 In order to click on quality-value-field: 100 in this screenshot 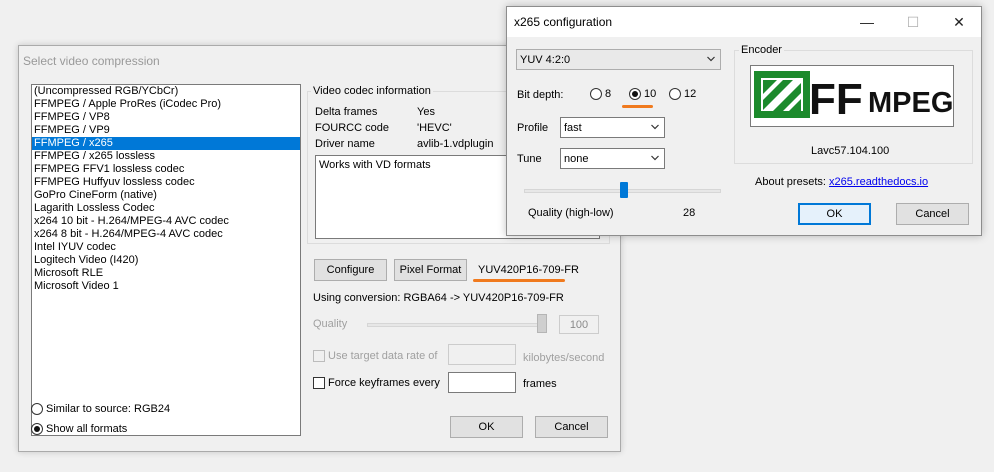, I will do `click(579, 324)`.